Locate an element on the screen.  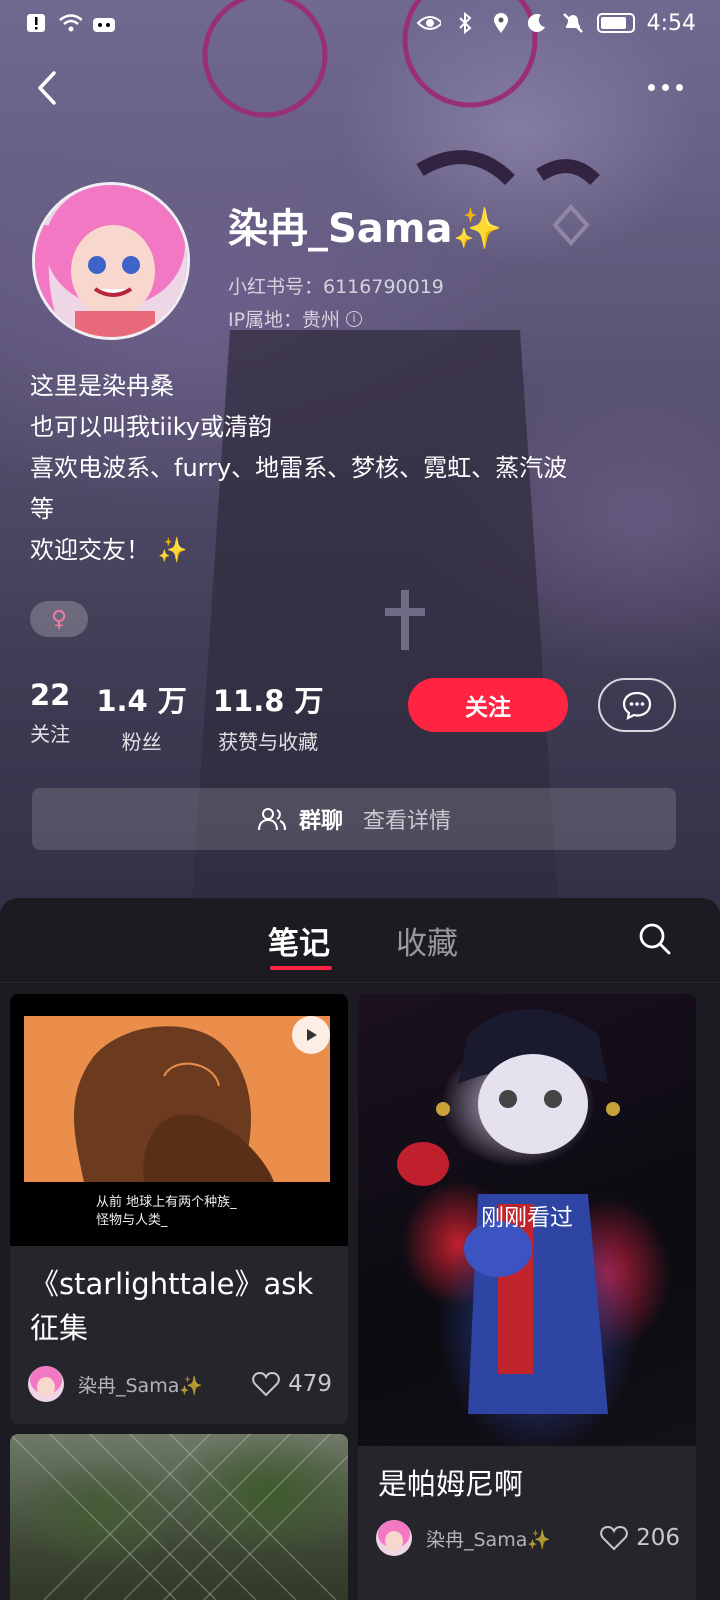
note-title: 是帕姆尼啊 is located at coordinates (451, 1484).